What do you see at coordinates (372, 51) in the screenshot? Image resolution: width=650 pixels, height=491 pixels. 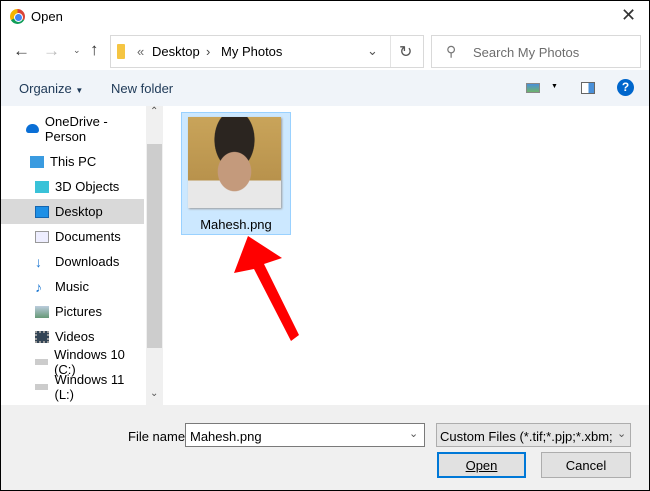 I see `address-dropdown-button: ⌄` at bounding box center [372, 51].